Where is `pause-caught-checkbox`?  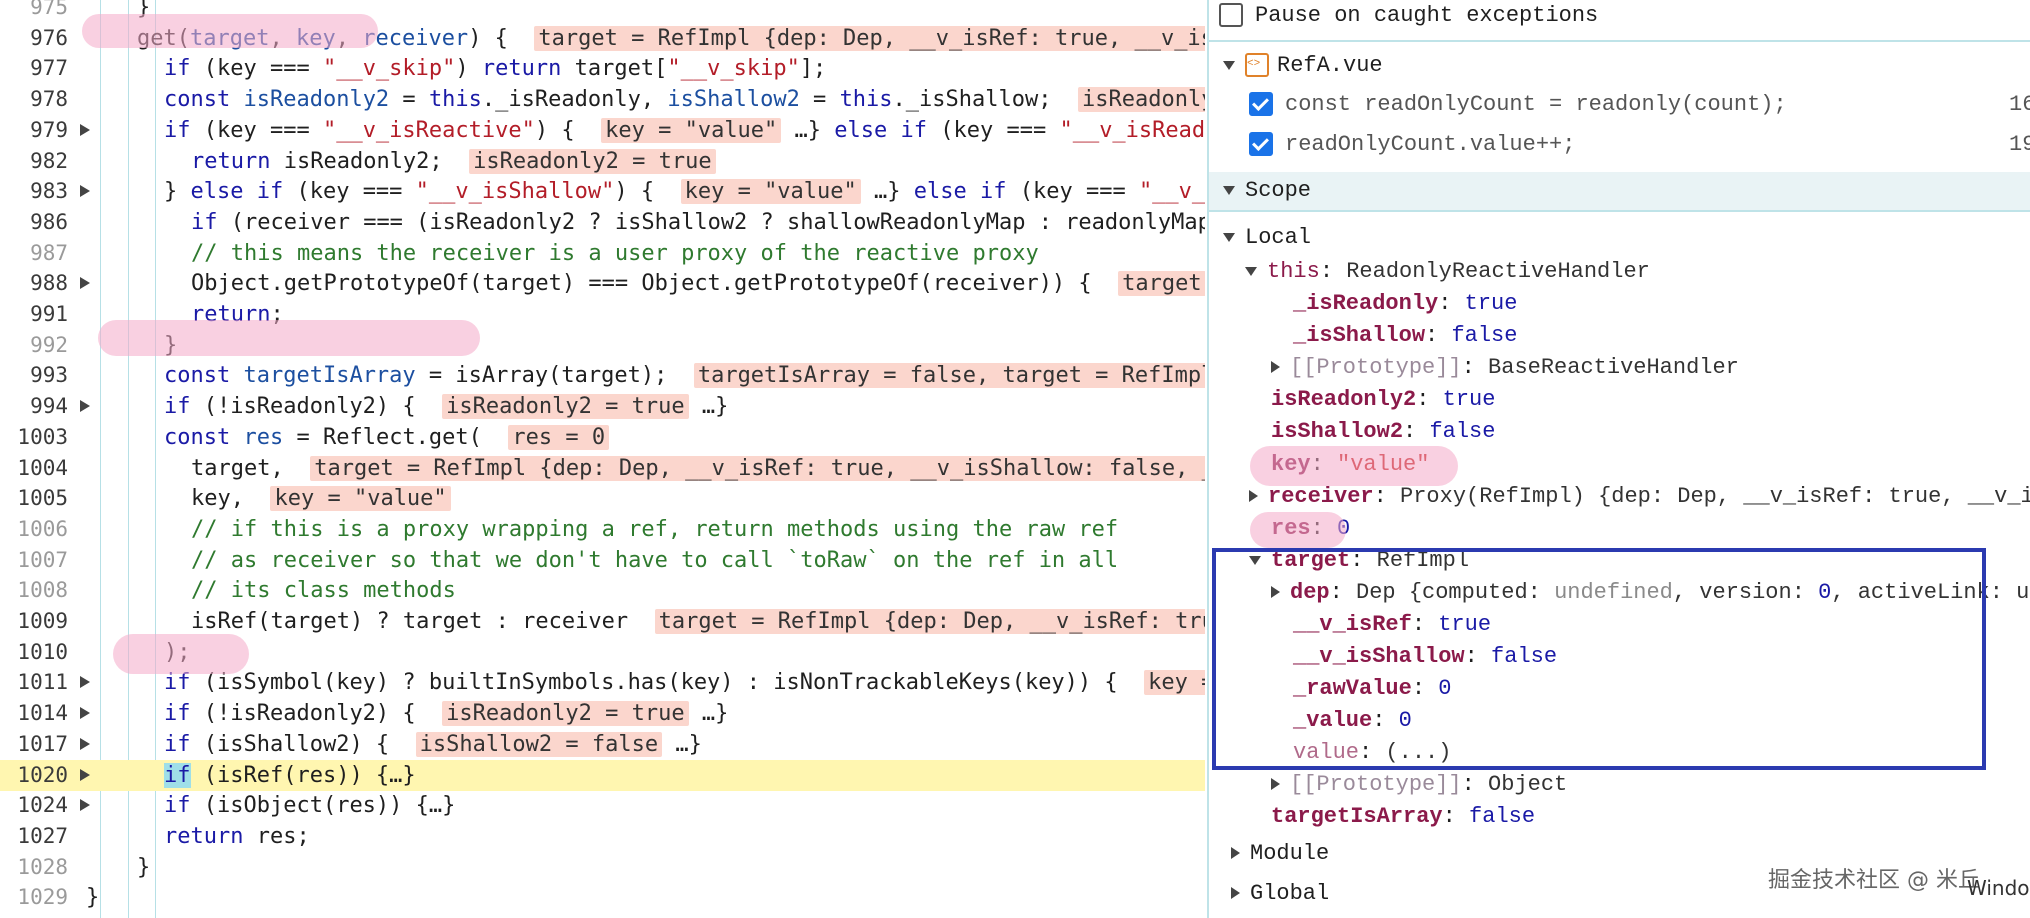
pause-caught-checkbox is located at coordinates (1231, 15).